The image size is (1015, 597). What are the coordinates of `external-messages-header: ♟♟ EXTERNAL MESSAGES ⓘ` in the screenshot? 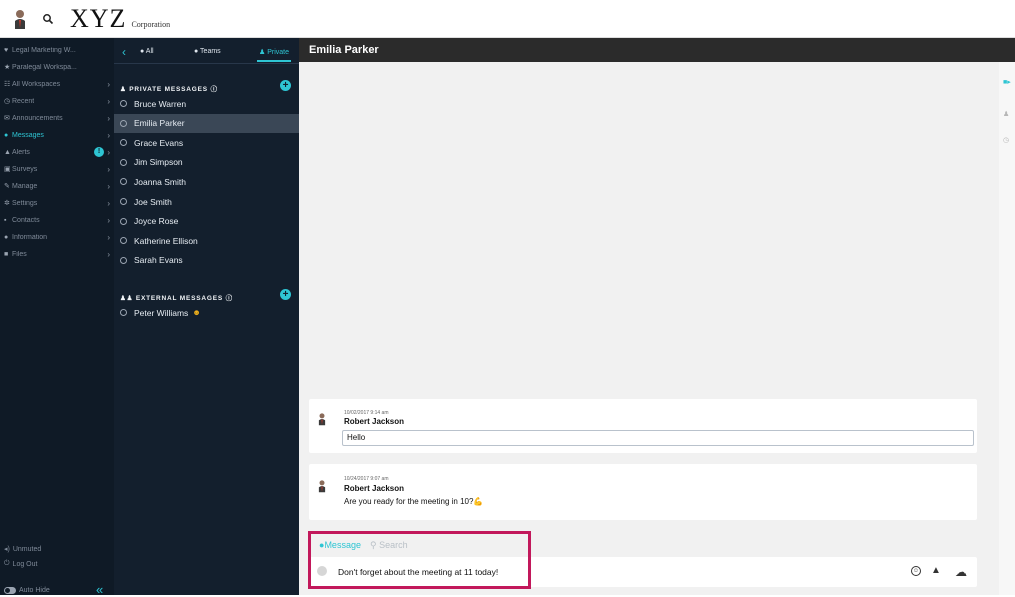 It's located at (176, 297).